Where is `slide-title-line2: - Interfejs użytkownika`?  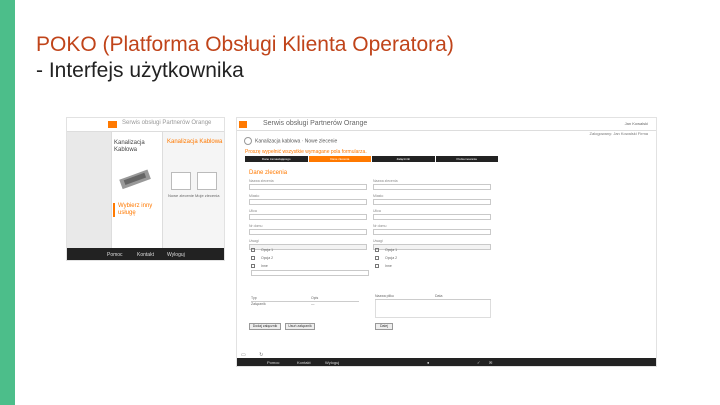 slide-title-line2: - Interfejs użytkownika is located at coordinates (140, 70).